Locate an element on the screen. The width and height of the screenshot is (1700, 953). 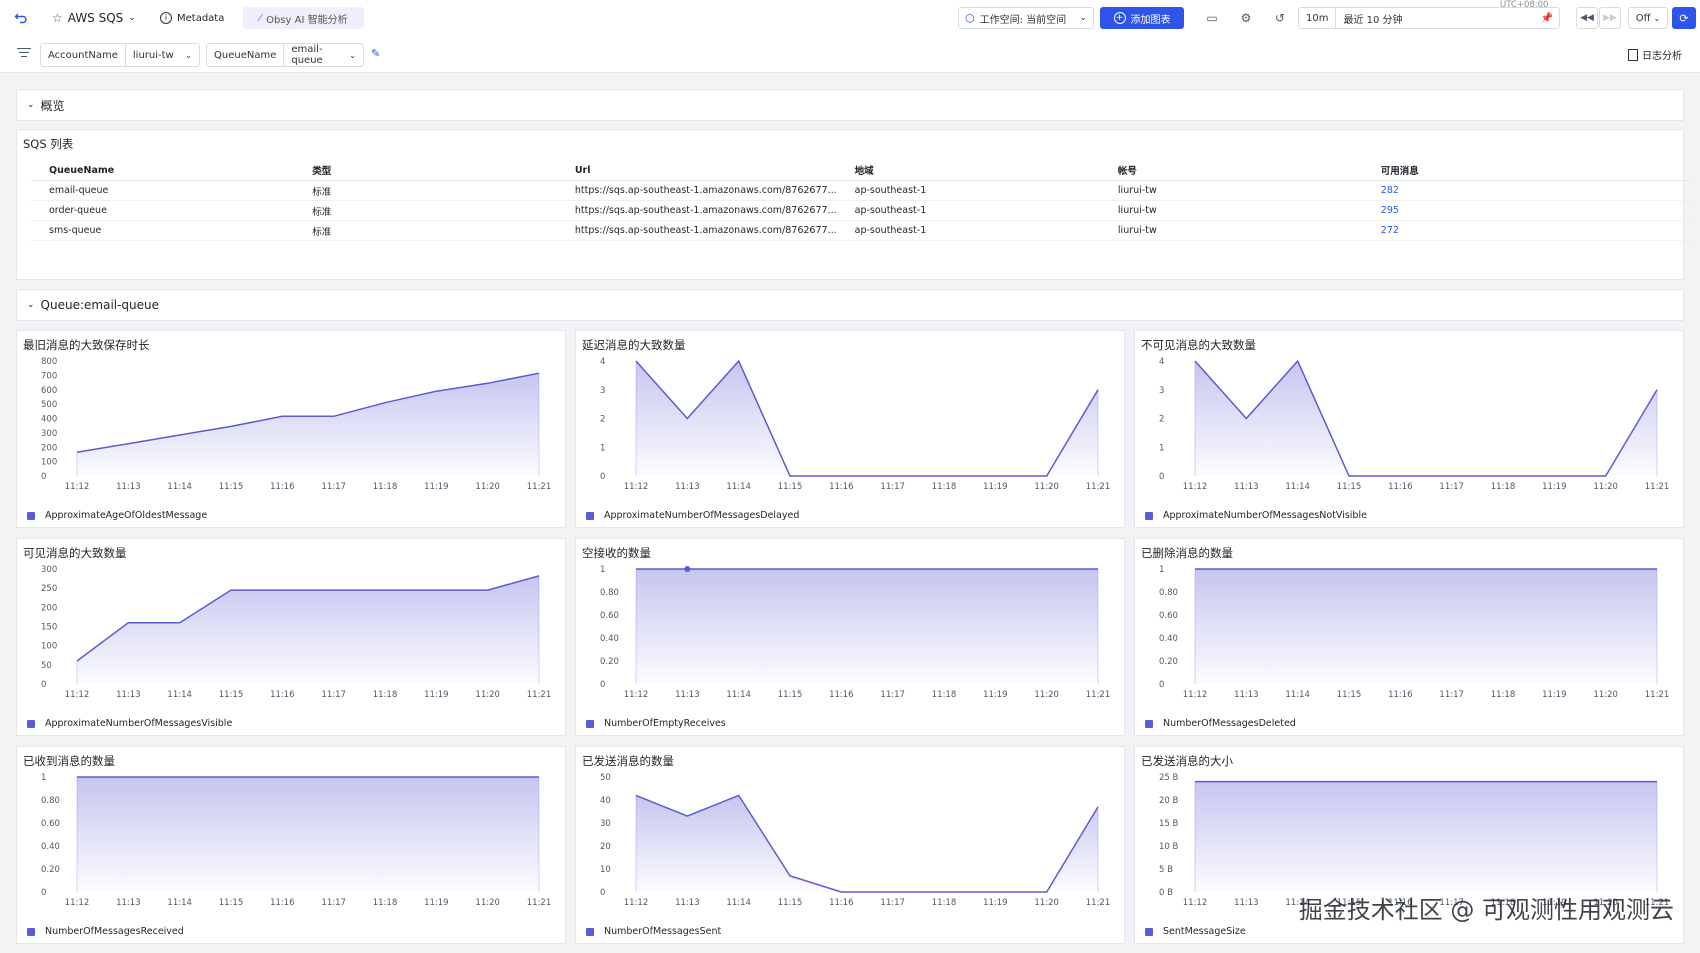
y-tick-label: 700 is located at coordinates (49, 376).